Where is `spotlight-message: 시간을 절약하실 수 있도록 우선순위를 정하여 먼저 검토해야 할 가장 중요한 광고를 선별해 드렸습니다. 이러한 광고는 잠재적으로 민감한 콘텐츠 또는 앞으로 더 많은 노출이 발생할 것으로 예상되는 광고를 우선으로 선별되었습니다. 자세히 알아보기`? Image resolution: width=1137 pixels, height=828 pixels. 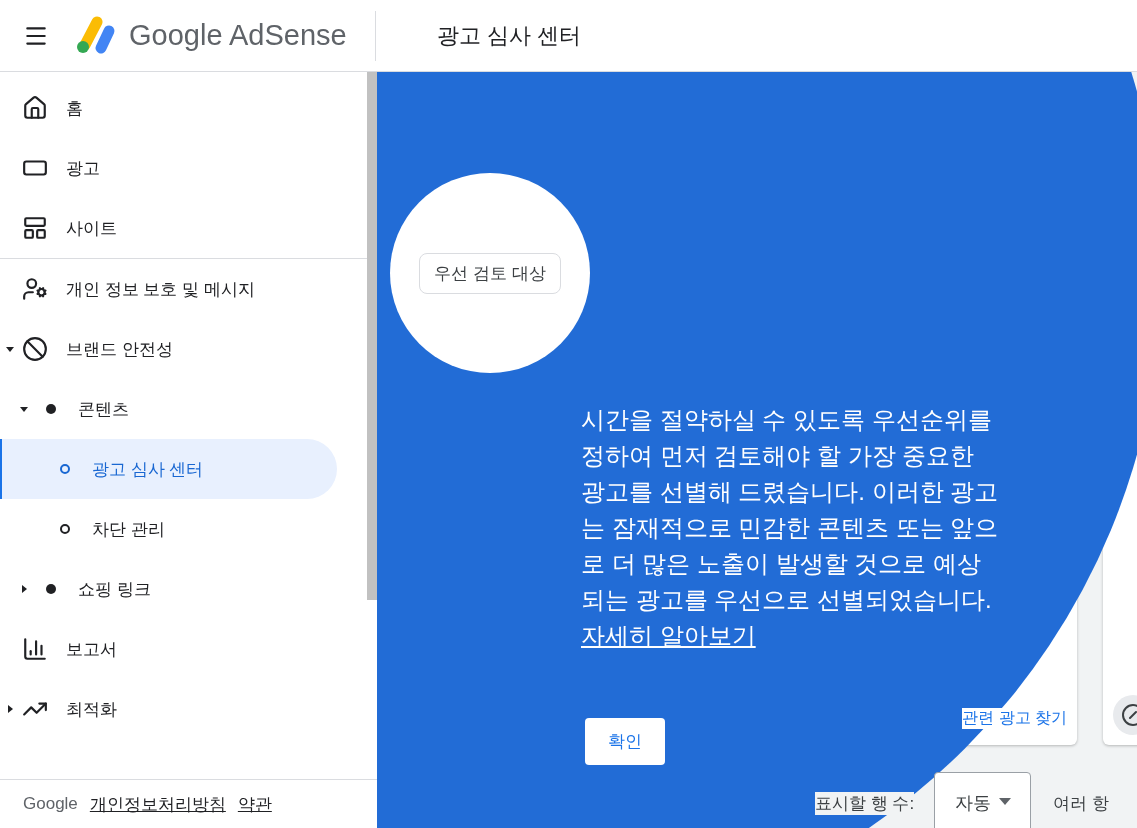
spotlight-message: 시간을 절약하실 수 있도록 우선순위를 정하여 먼저 검토해야 할 가장 중요한 광고를 선별해 드렸습니다. 이러한 광고는 잠재적으로 민감한 콘텐츠 또는 앞으로 더 많은 노출이 발생할 것으로 예상되는 광고를 우선으로 선별되었습니다. 자세히 알아보기 is located at coordinates (790, 528).